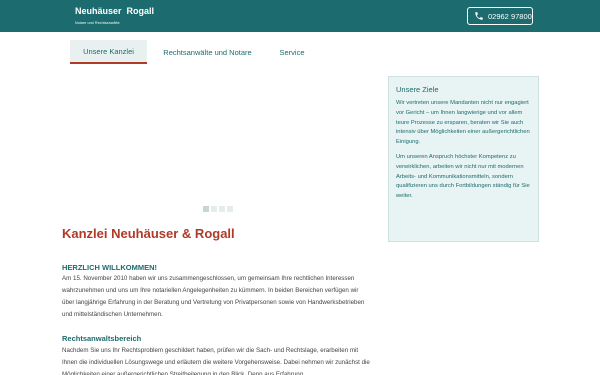 The height and width of the screenshot is (375, 600). I want to click on logo-subtitle: Notare und Rechtsanwälte, so click(97, 23).